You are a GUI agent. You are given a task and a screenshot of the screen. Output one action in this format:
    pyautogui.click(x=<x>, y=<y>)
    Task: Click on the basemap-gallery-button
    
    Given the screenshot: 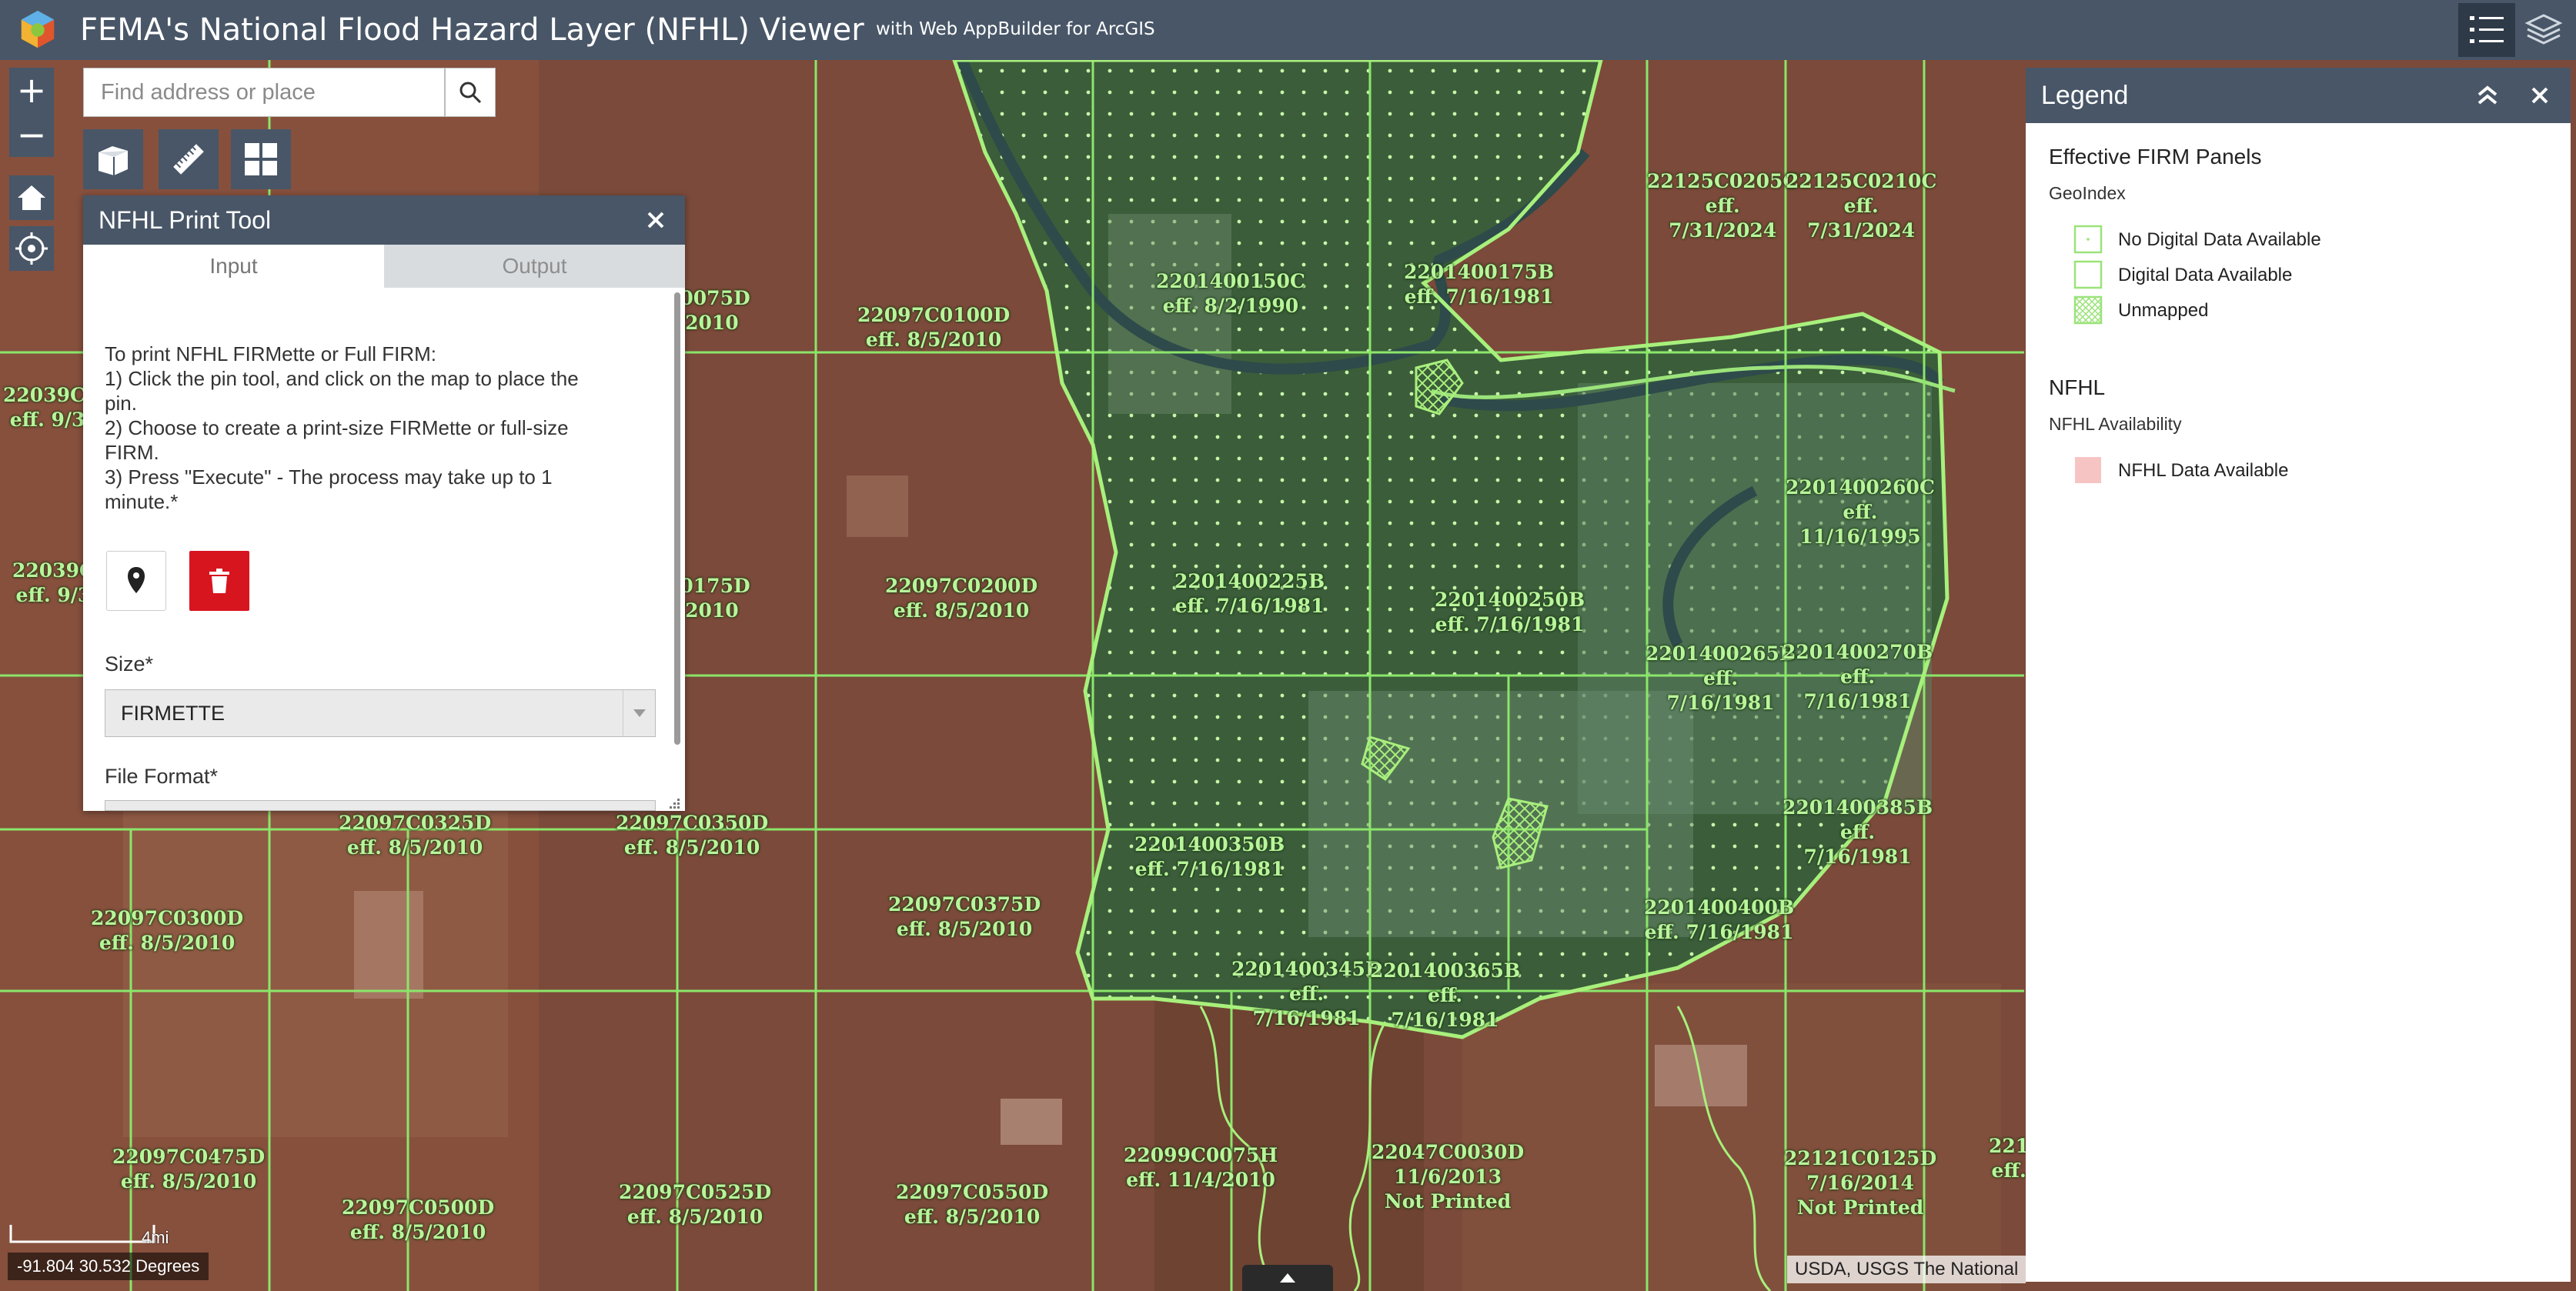 What is the action you would take?
    pyautogui.click(x=261, y=159)
    